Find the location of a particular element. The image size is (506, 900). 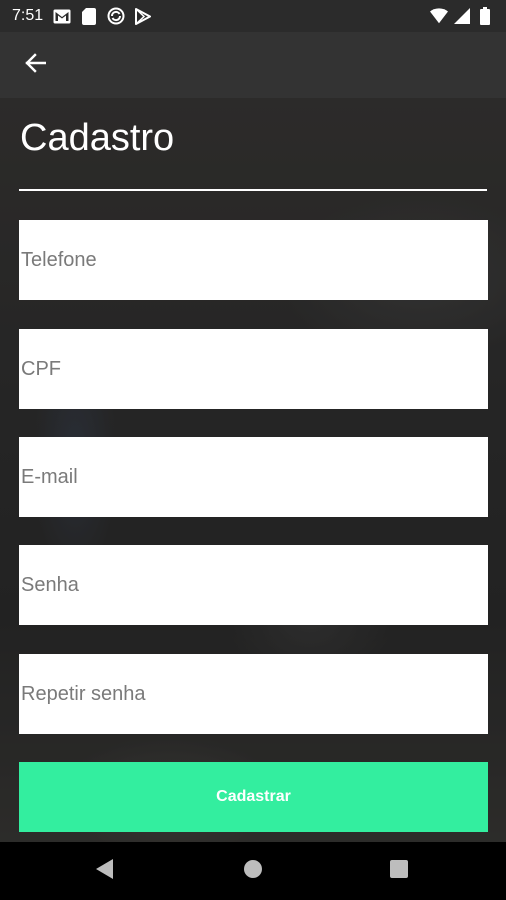

signal-icon is located at coordinates (462, 16).